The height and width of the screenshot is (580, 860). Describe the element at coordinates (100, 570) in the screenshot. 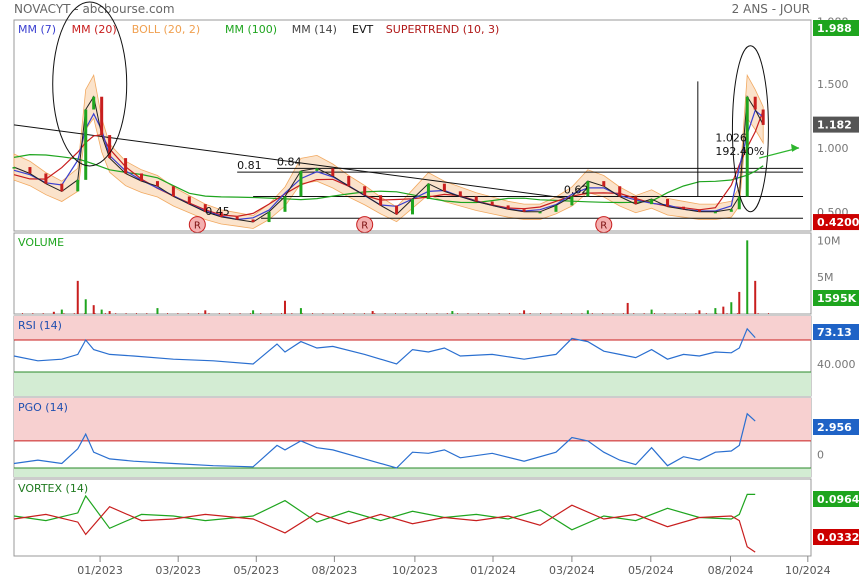

I see `x-tick-label-0: 01/2023` at that location.